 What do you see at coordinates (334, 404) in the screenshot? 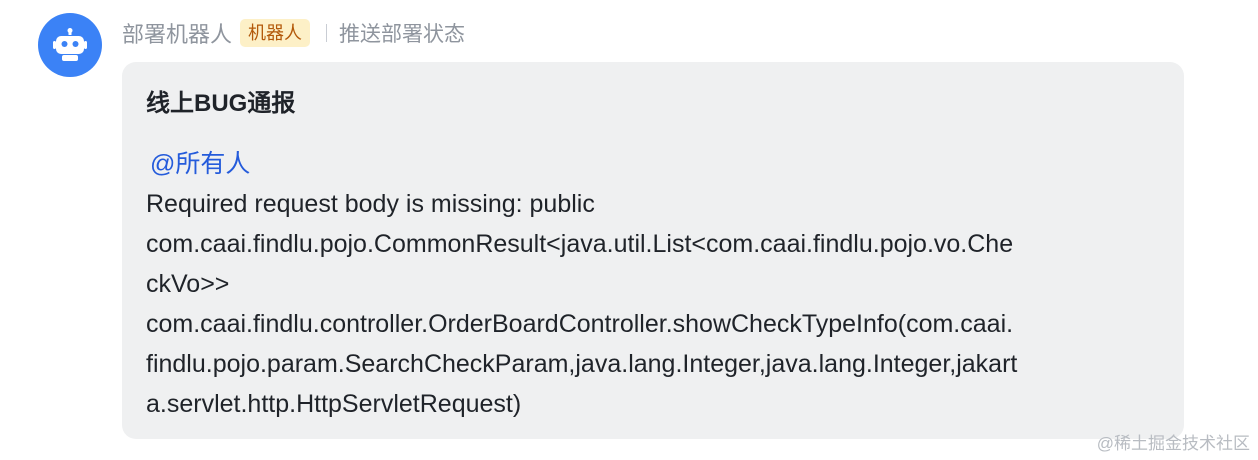
I see `message-line: a.servlet.http.HttpServletRequest)` at bounding box center [334, 404].